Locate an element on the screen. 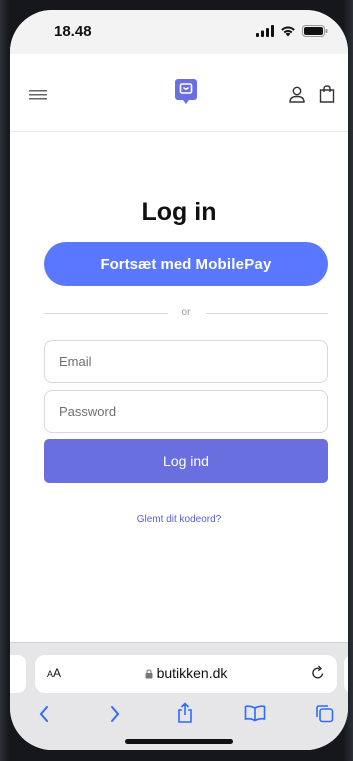 Image resolution: width=353 pixels, height=761 pixels. browser-toolbar: AA butikken.dk is located at coordinates (179, 696).